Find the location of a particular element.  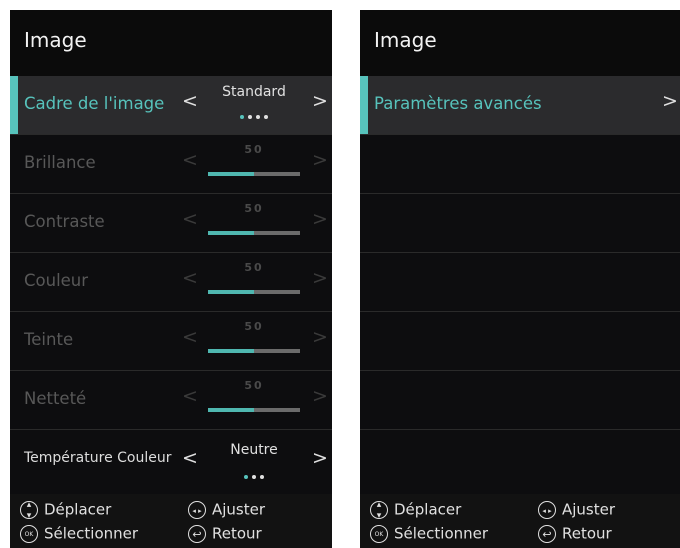

row-label: Paramètres avancés is located at coordinates (458, 103).